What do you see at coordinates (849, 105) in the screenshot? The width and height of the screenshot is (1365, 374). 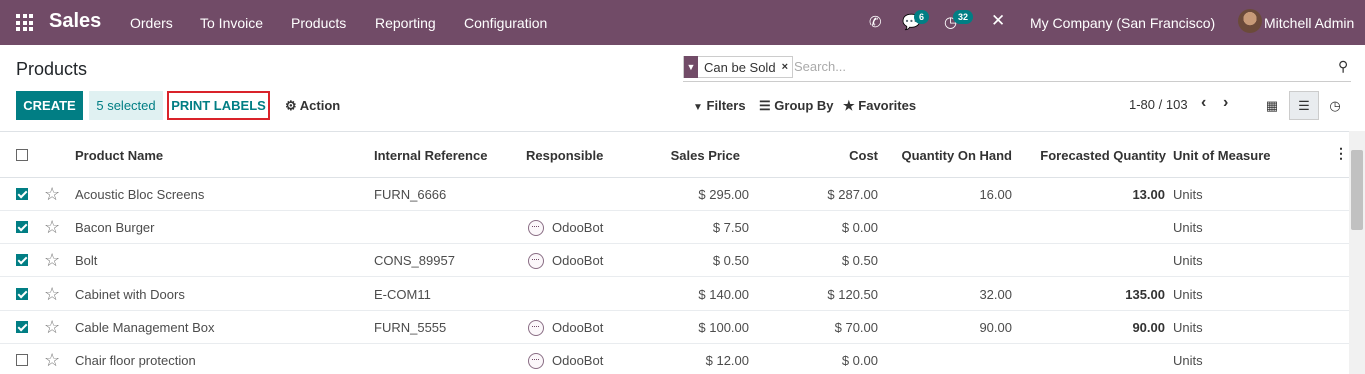 I see `star-icon: ★` at bounding box center [849, 105].